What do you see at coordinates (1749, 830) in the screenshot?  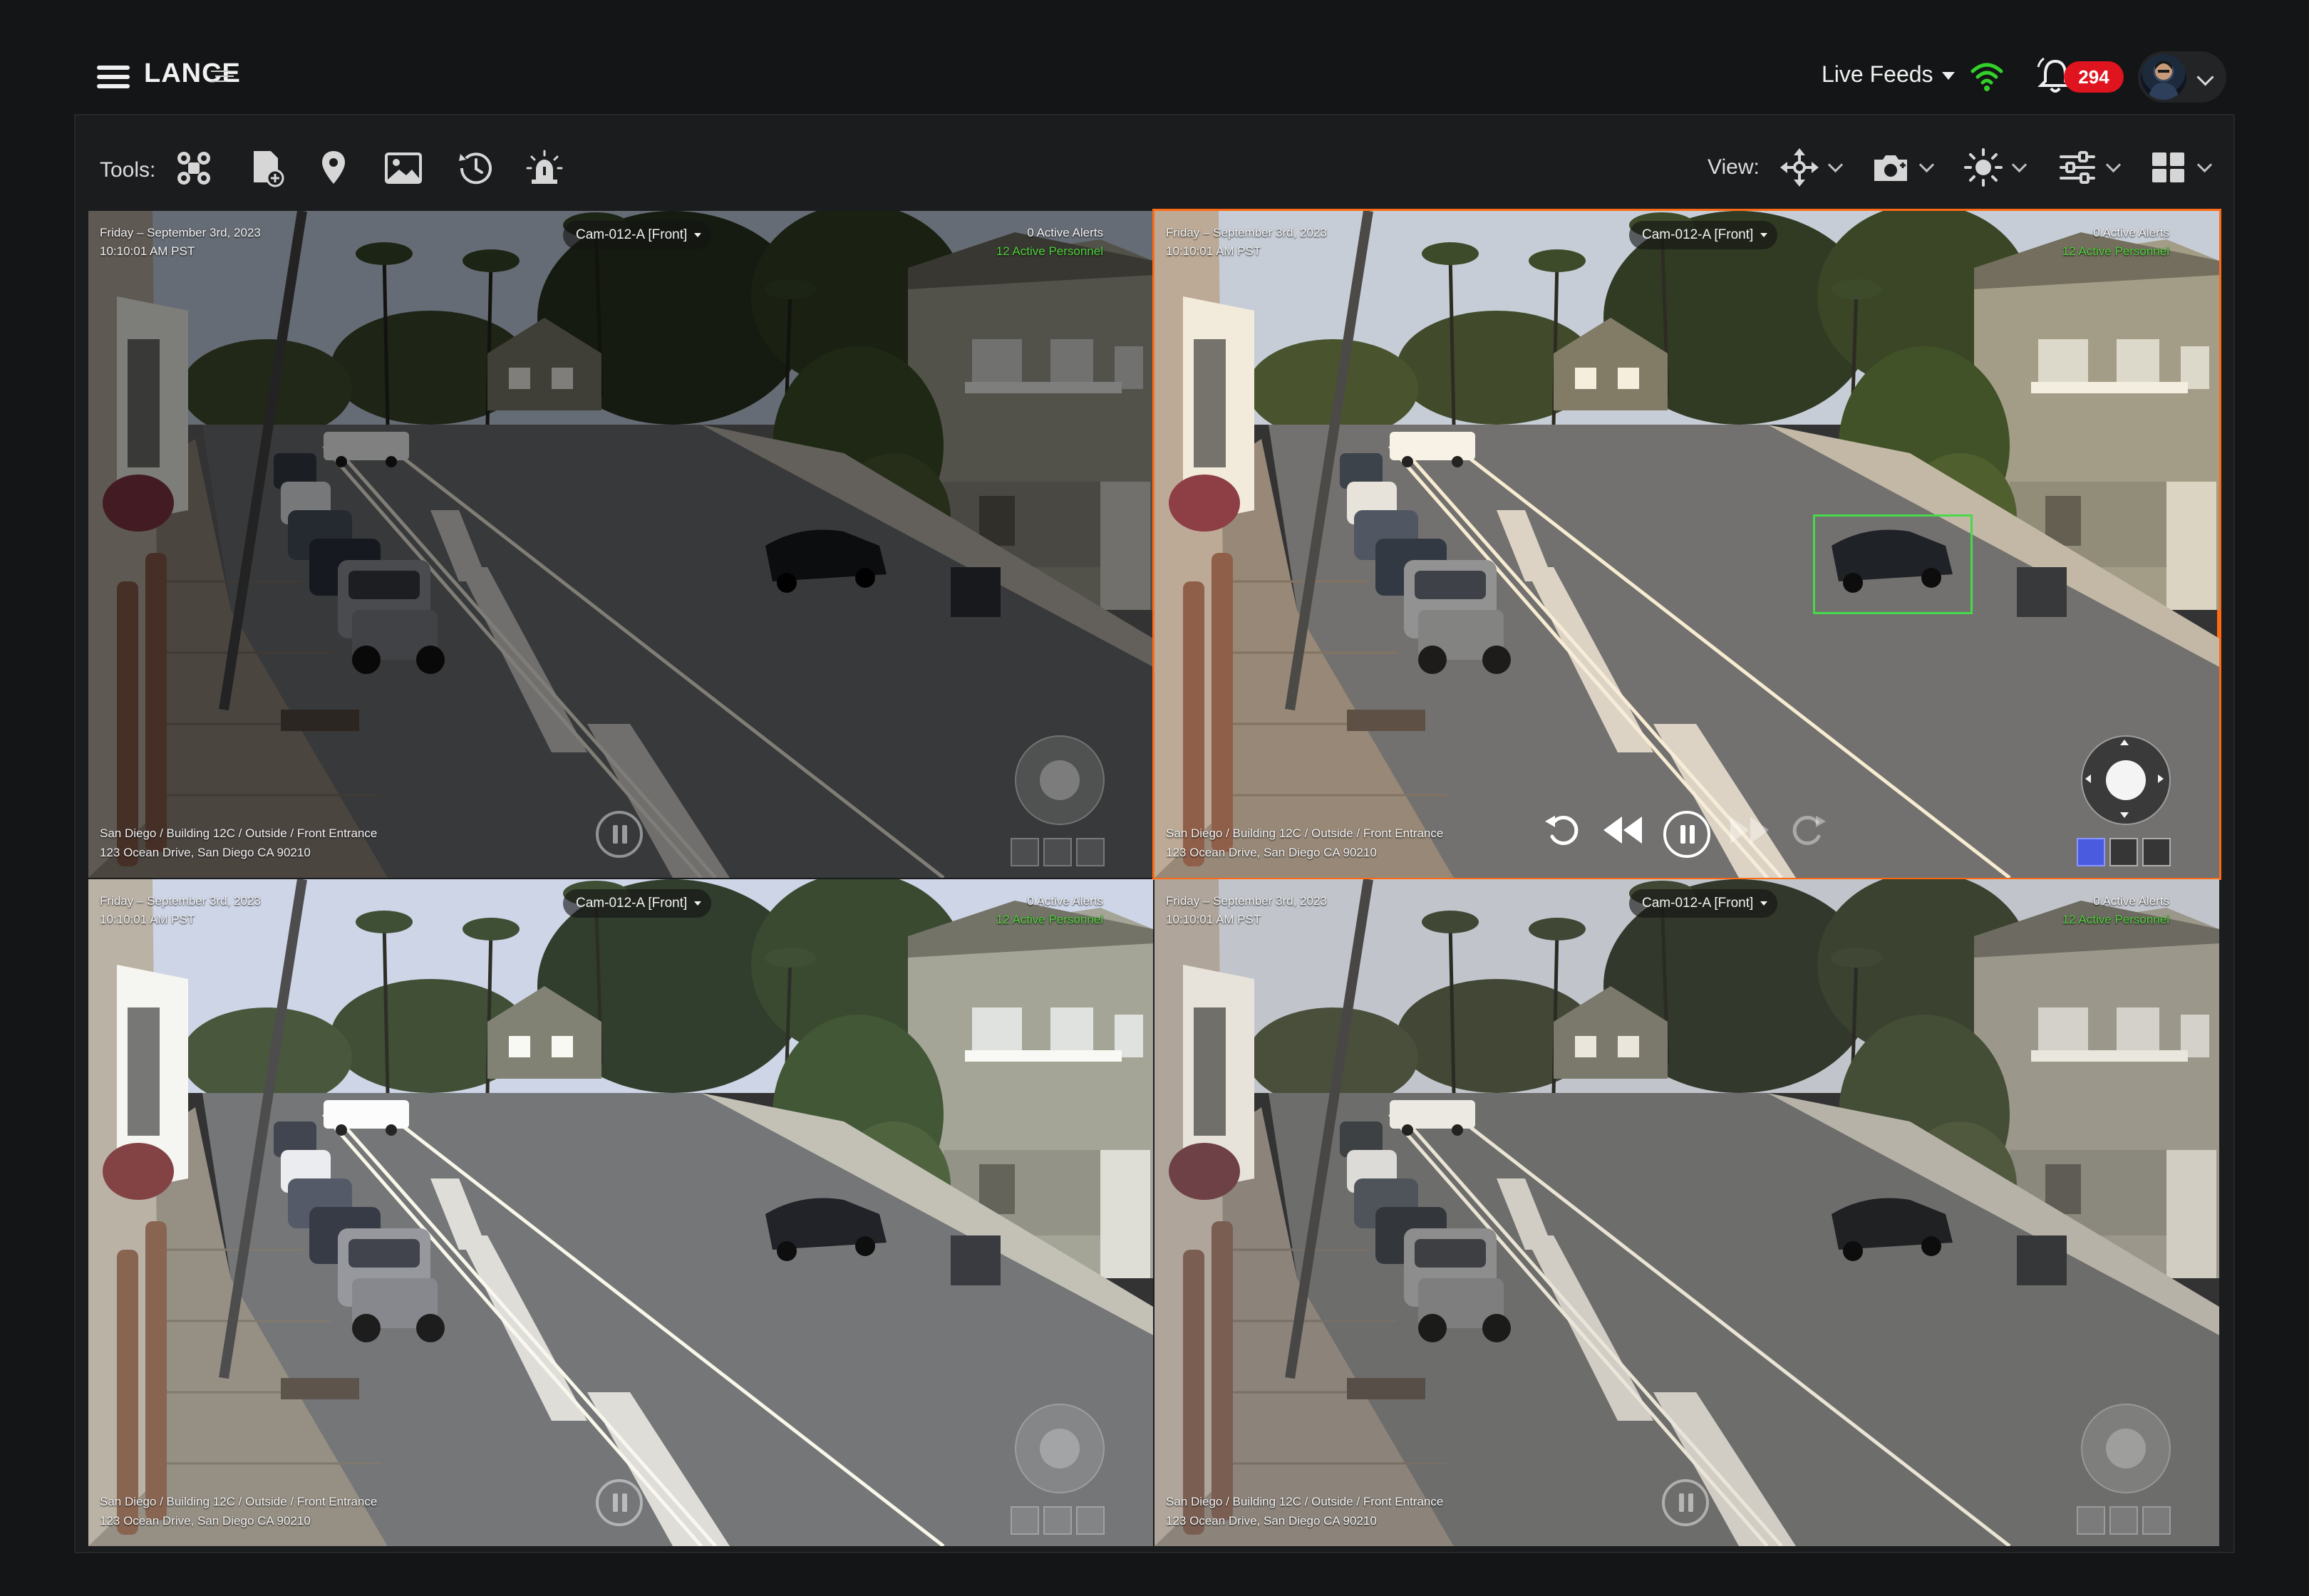 I see `fast-forward-icon` at bounding box center [1749, 830].